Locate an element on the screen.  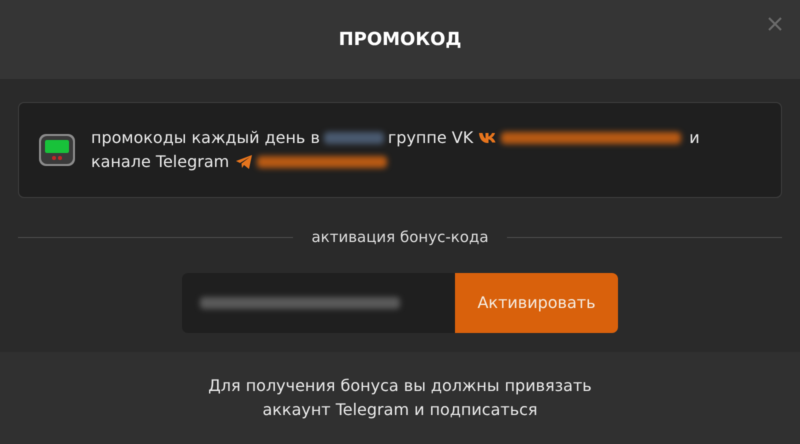
input-field is located at coordinates (318, 302).